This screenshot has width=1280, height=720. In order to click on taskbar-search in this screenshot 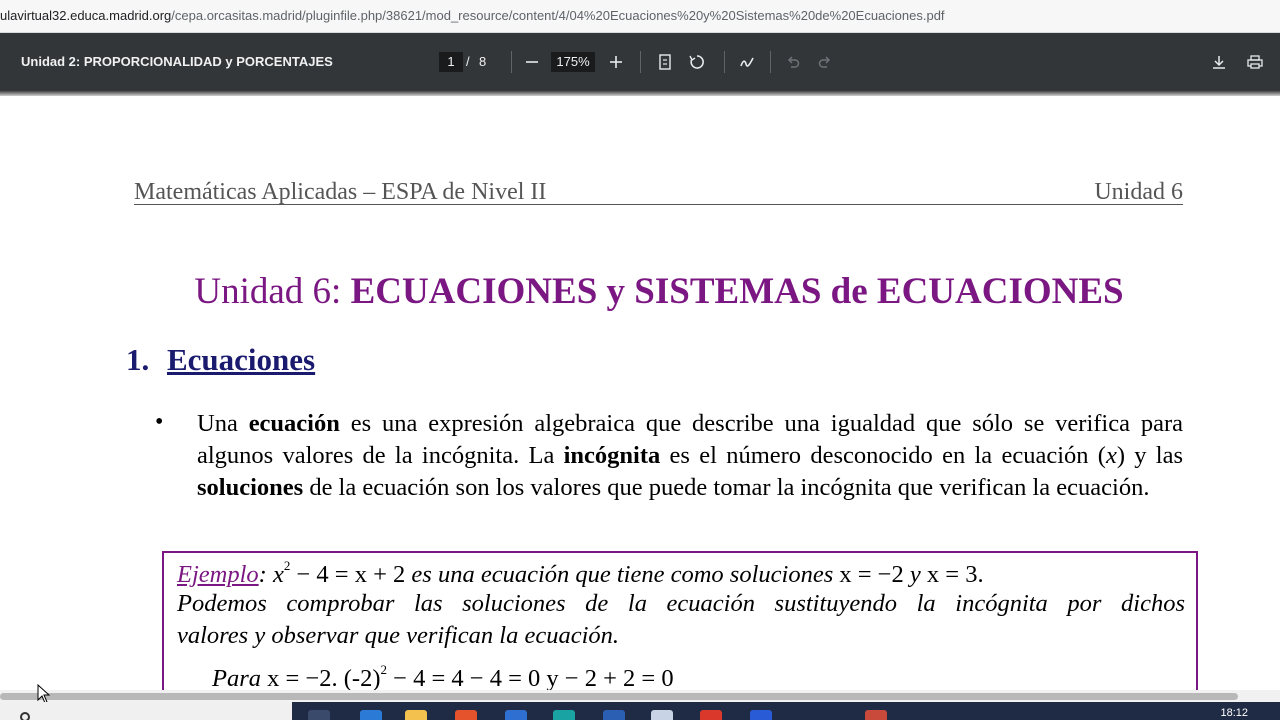, I will do `click(146, 711)`.